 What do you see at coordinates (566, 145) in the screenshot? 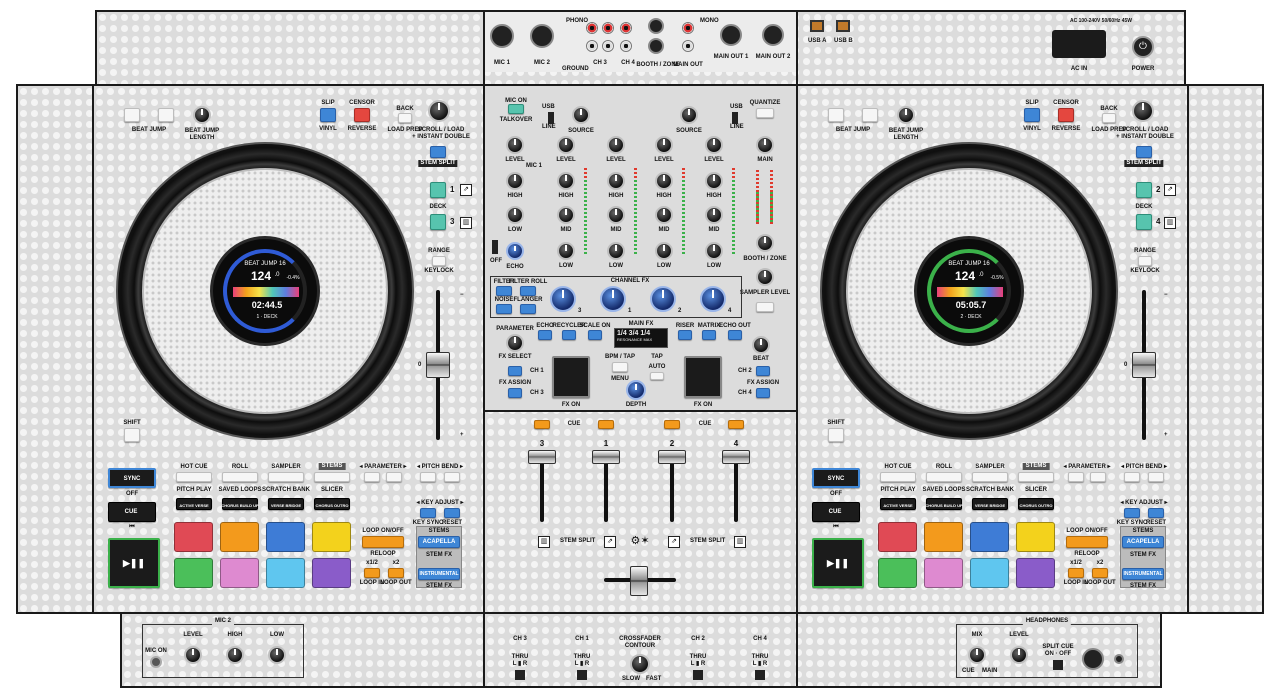
I see `ch3-gain-knob` at bounding box center [566, 145].